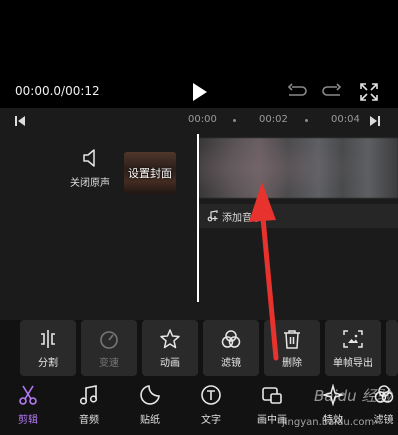  What do you see at coordinates (89, 420) in the screenshot?
I see `nav-label: 音频` at bounding box center [89, 420].